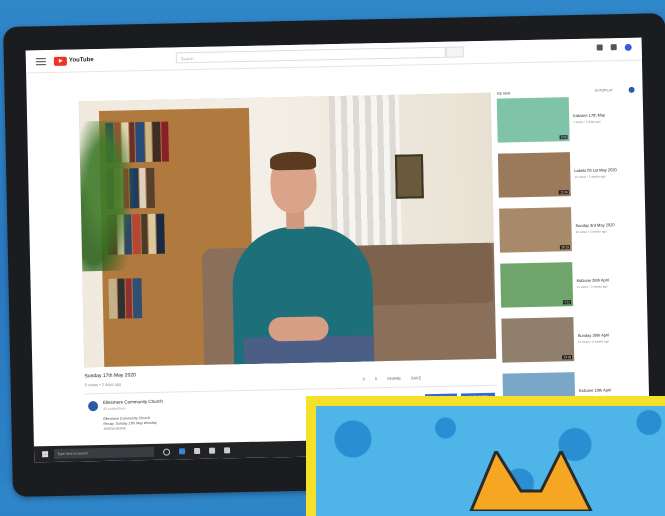  Describe the element at coordinates (93, 406) in the screenshot. I see `channel-avatar` at that location.